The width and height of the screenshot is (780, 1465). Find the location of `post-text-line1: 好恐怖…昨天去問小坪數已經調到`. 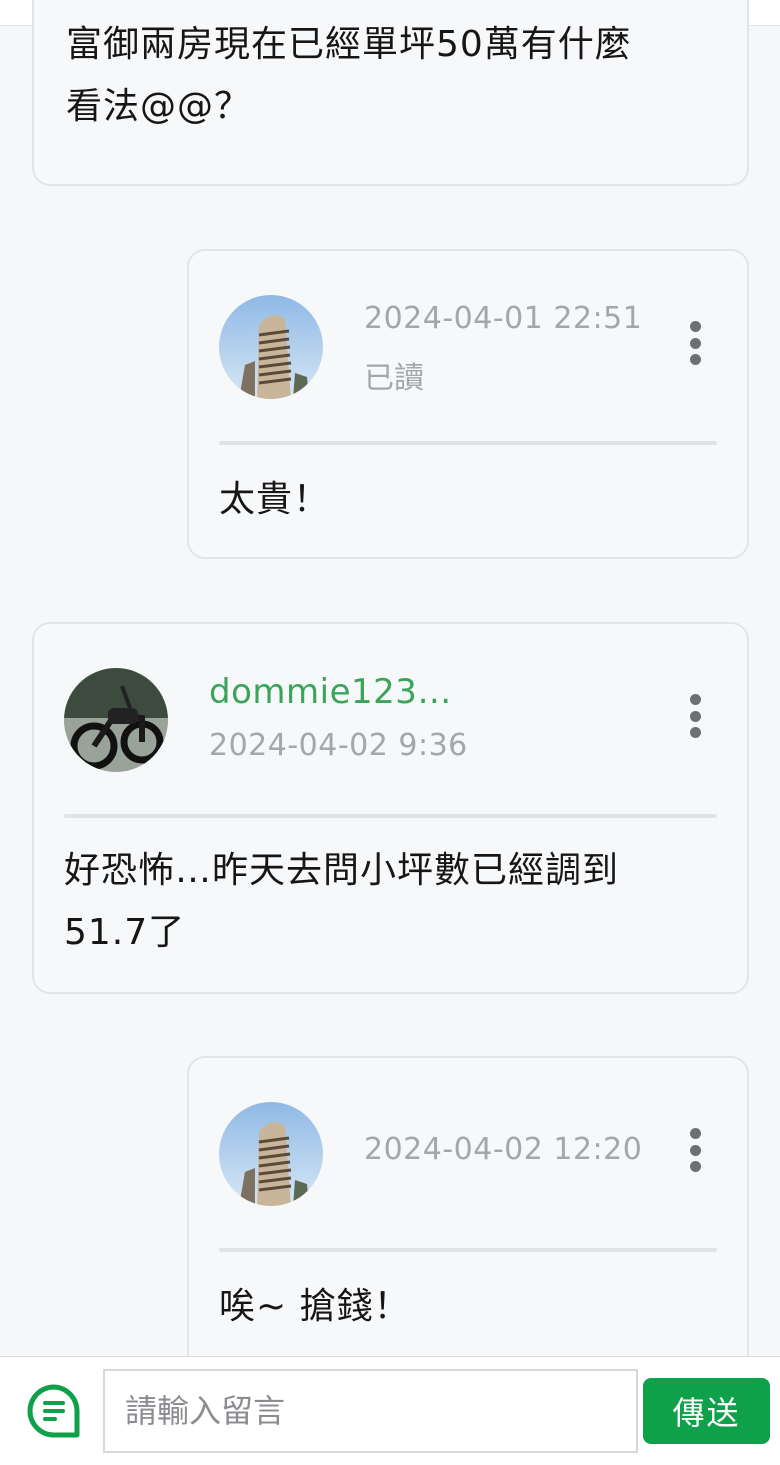

post-text-line1: 好恐怖…昨天去問小坪數已經調到 is located at coordinates (342, 870).